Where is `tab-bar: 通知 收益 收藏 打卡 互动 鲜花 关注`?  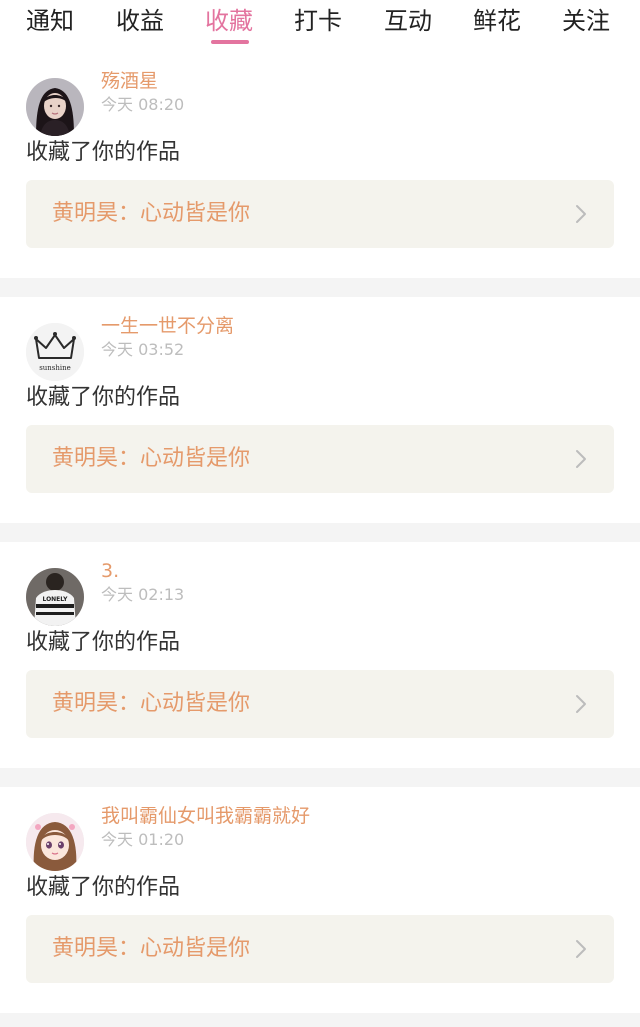
tab-bar: 通知 收益 收藏 打卡 互动 鲜花 关注 is located at coordinates (320, 26).